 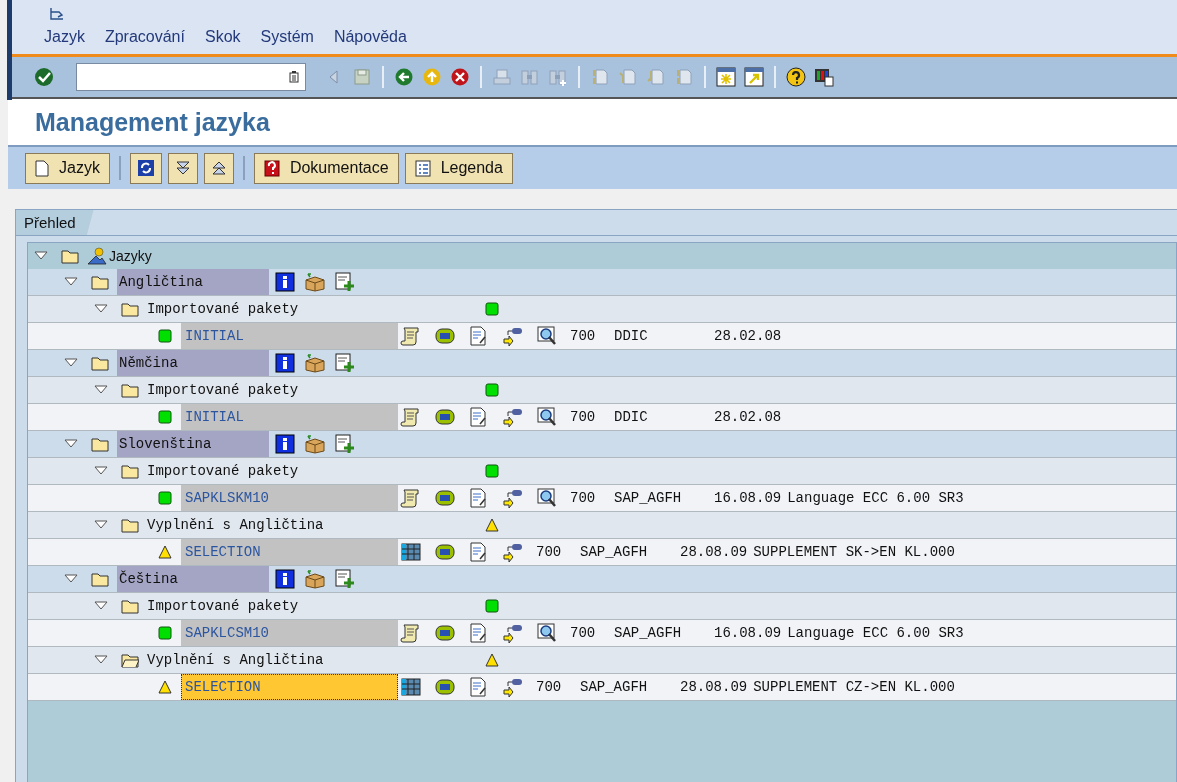 What do you see at coordinates (558, 77) in the screenshot?
I see `binoculars-plus-icon` at bounding box center [558, 77].